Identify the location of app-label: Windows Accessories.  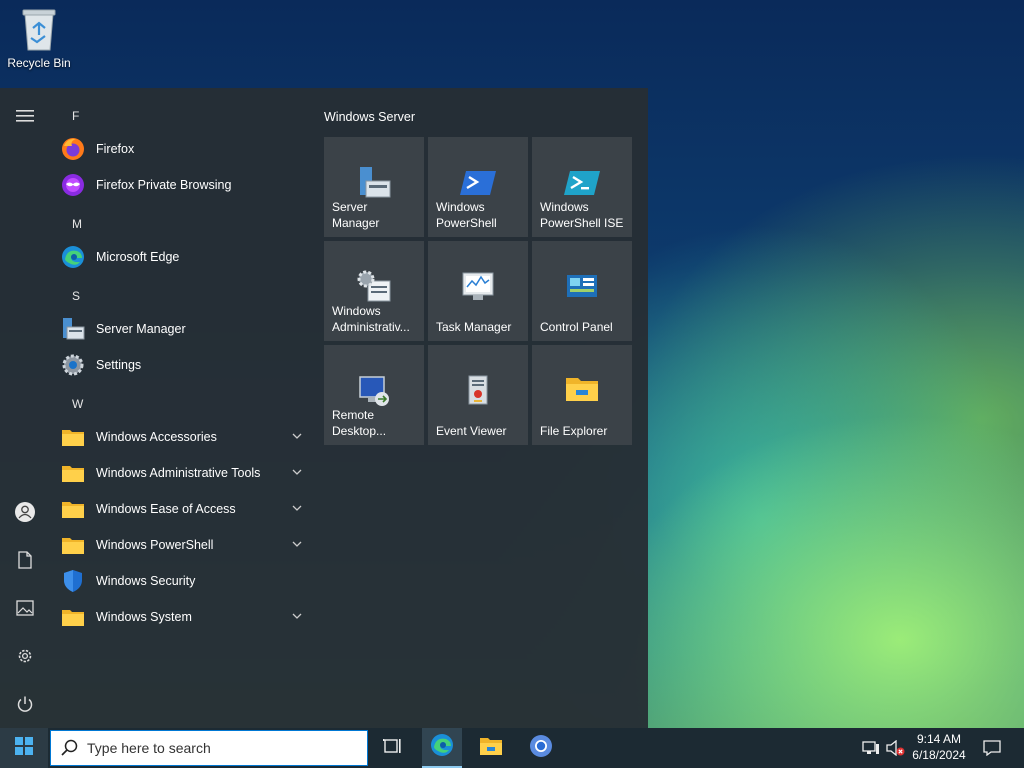
(156, 437).